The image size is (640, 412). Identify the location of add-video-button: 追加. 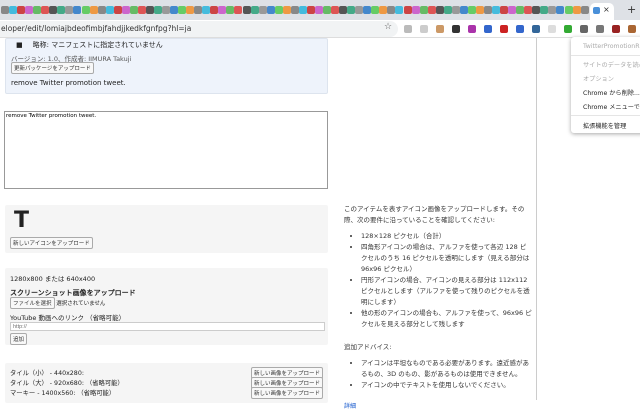
(19, 339).